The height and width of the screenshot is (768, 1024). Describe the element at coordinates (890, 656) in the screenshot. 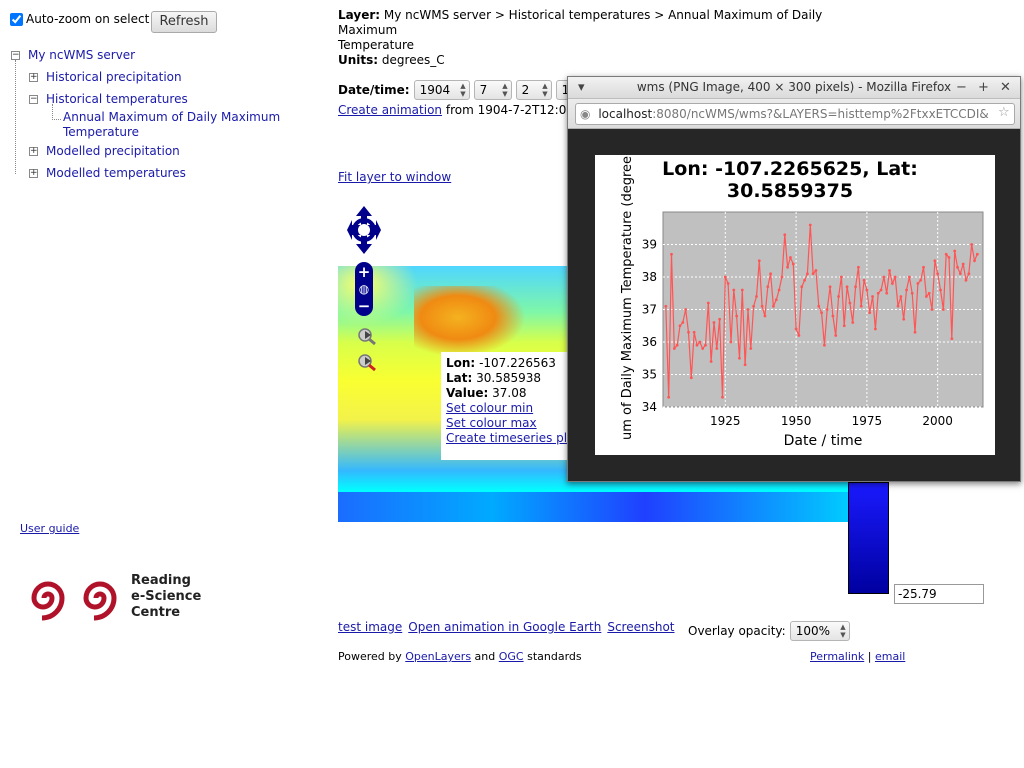

I see `email-link: email` at that location.